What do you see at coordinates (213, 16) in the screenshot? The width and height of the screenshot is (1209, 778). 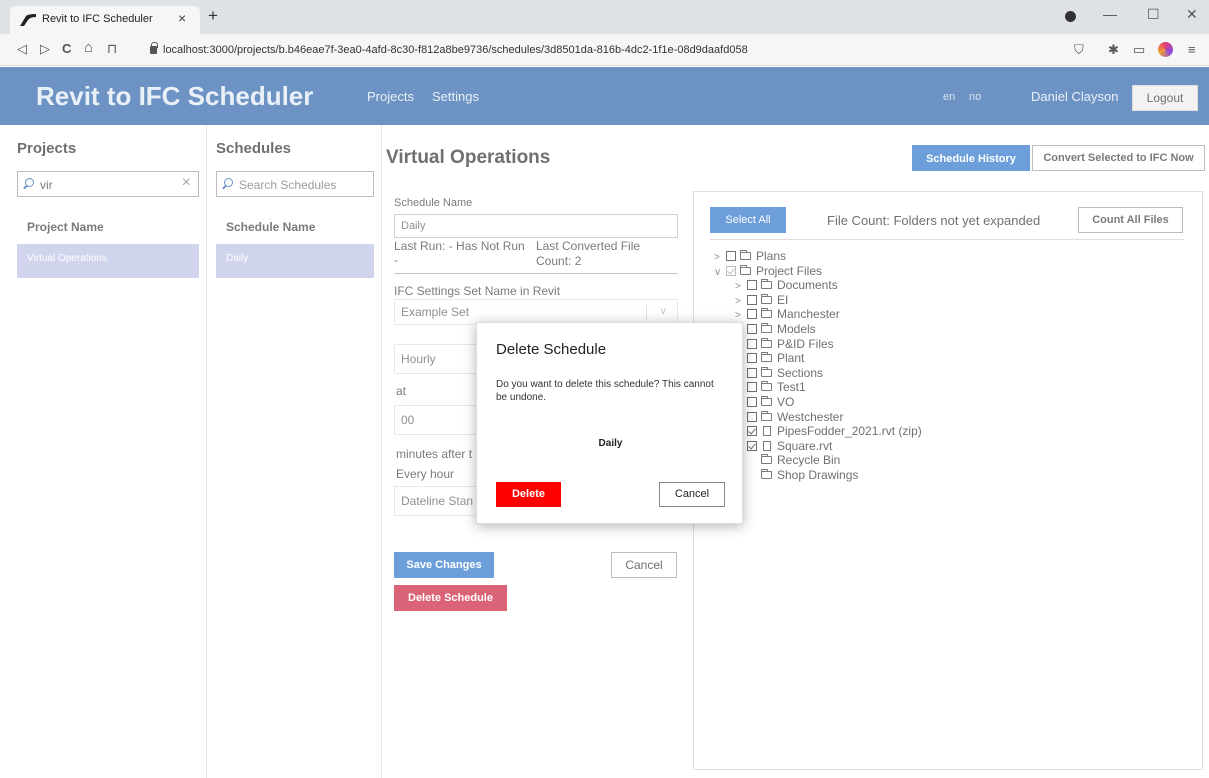 I see `new-tab-button: +` at bounding box center [213, 16].